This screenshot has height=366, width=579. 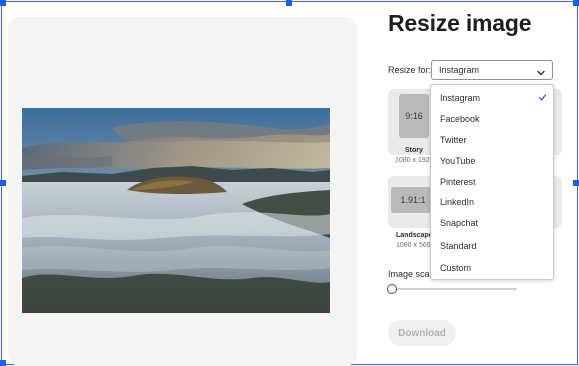 What do you see at coordinates (3, 3) in the screenshot?
I see `resize-handle-top-left` at bounding box center [3, 3].